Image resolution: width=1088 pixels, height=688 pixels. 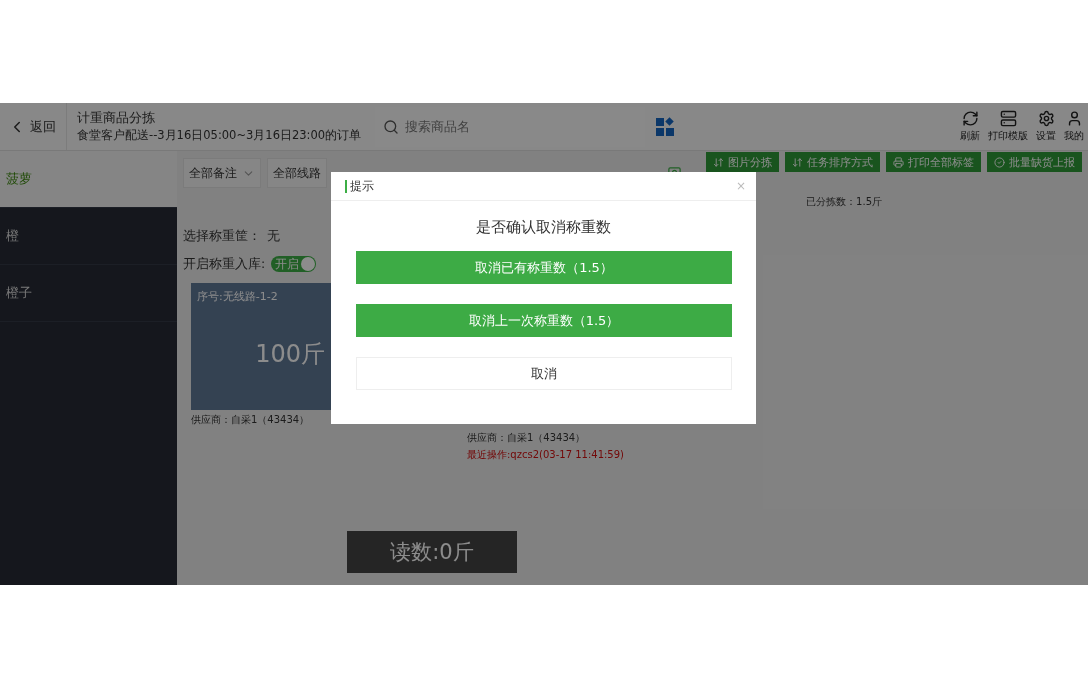 What do you see at coordinates (933, 162) in the screenshot?
I see `action-button: 打印全部标签` at bounding box center [933, 162].